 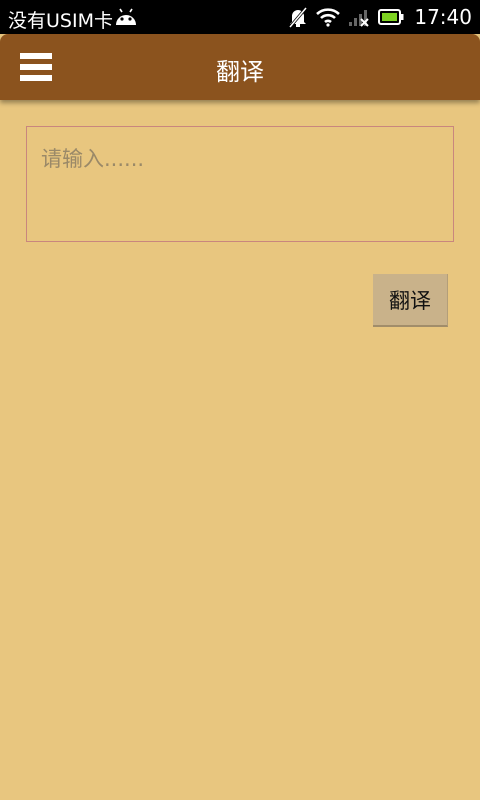 I want to click on app-bar: 翻译, so click(x=240, y=67).